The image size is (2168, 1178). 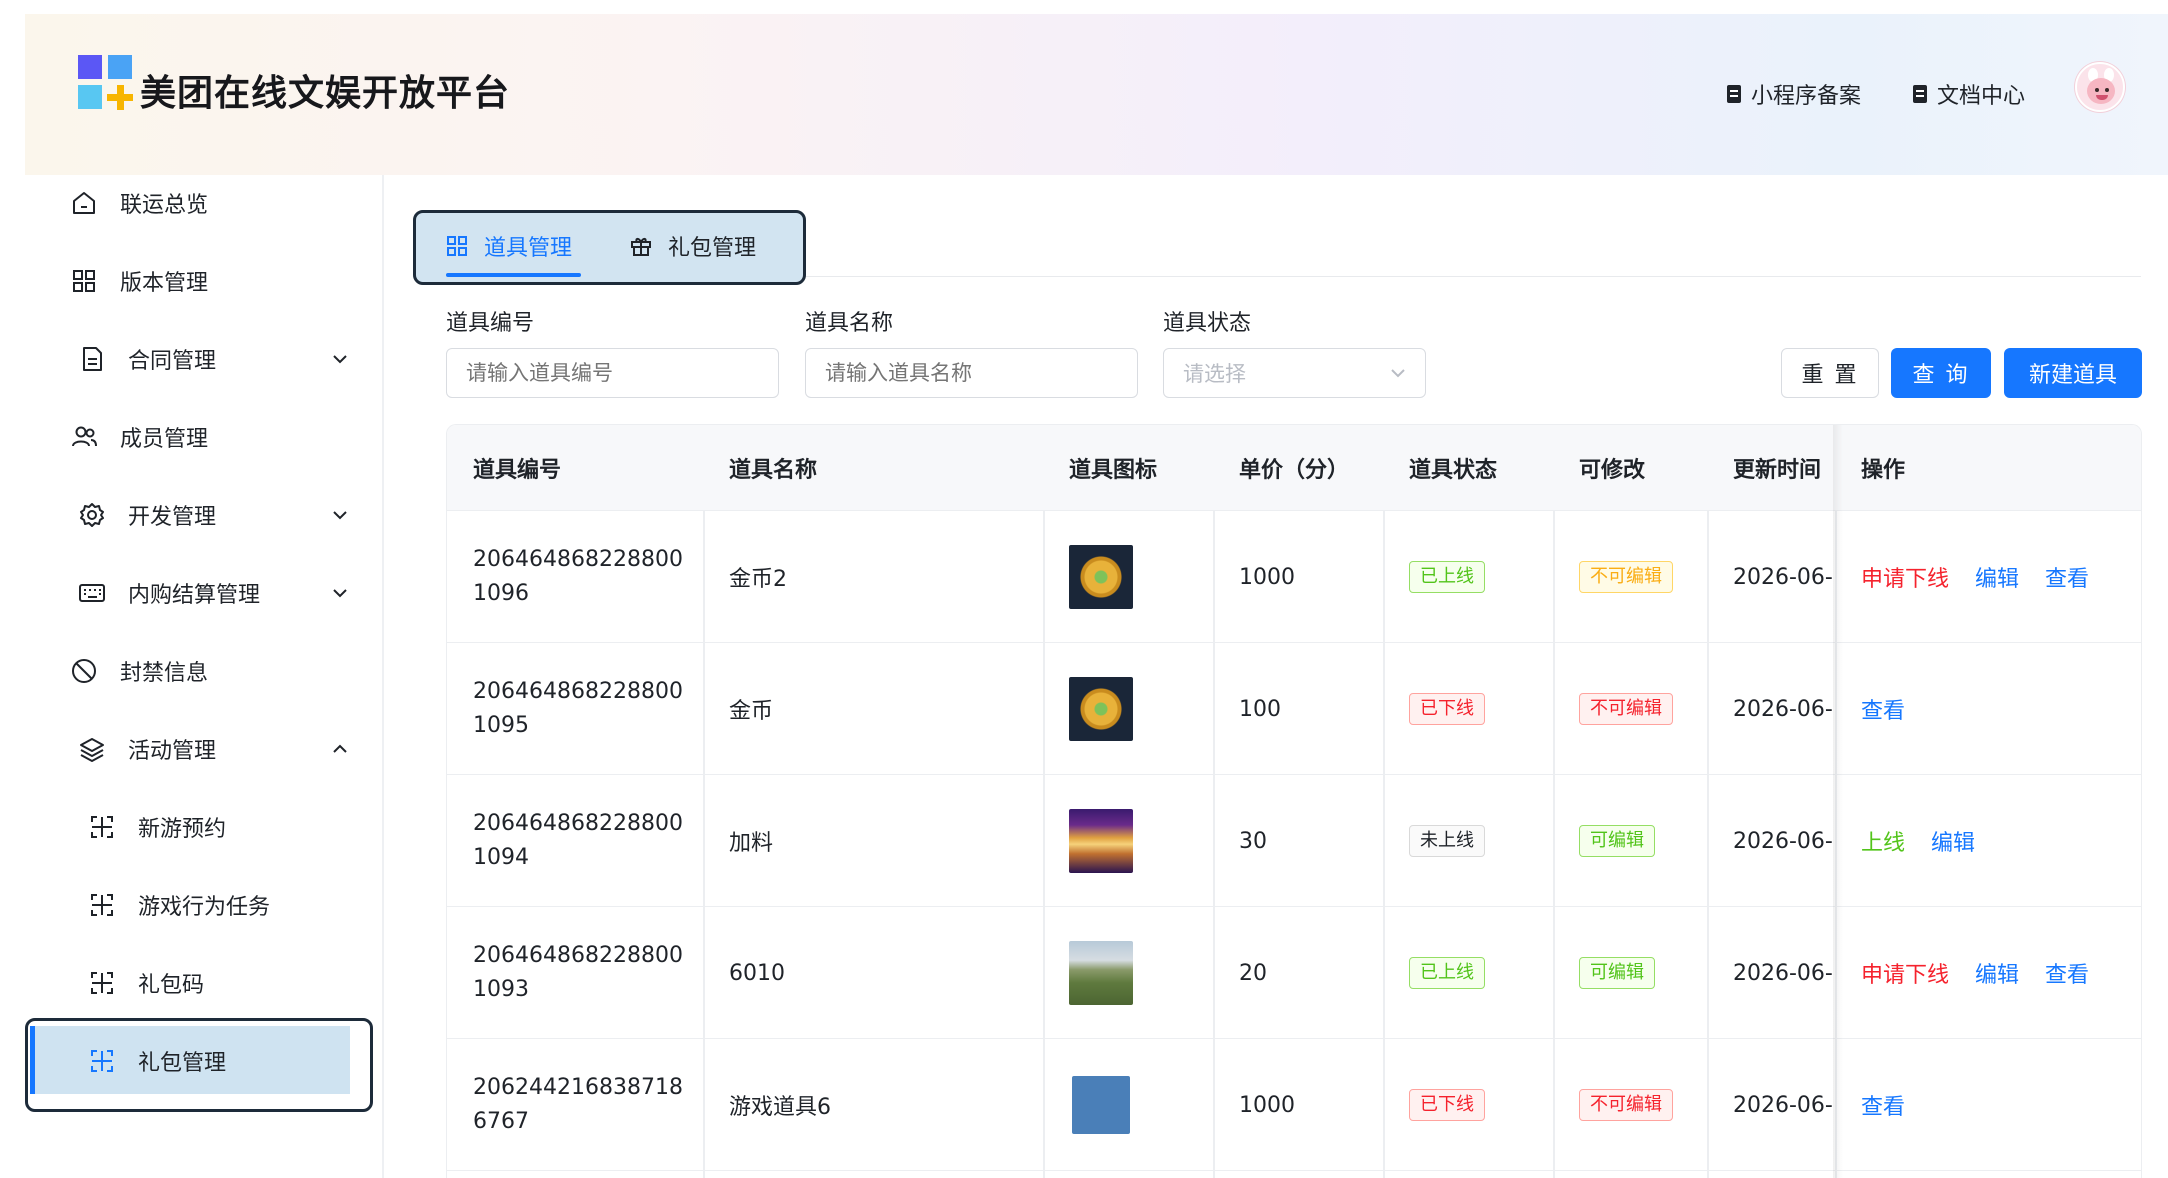 What do you see at coordinates (1207, 323) in the screenshot?
I see `item-status-label: 道具状态` at bounding box center [1207, 323].